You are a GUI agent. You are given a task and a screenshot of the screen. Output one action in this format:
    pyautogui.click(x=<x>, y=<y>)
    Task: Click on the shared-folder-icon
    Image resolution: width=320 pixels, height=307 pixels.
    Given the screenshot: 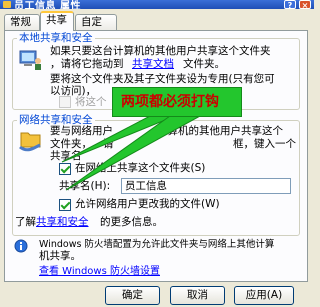 What is the action you would take?
    pyautogui.click(x=30, y=142)
    